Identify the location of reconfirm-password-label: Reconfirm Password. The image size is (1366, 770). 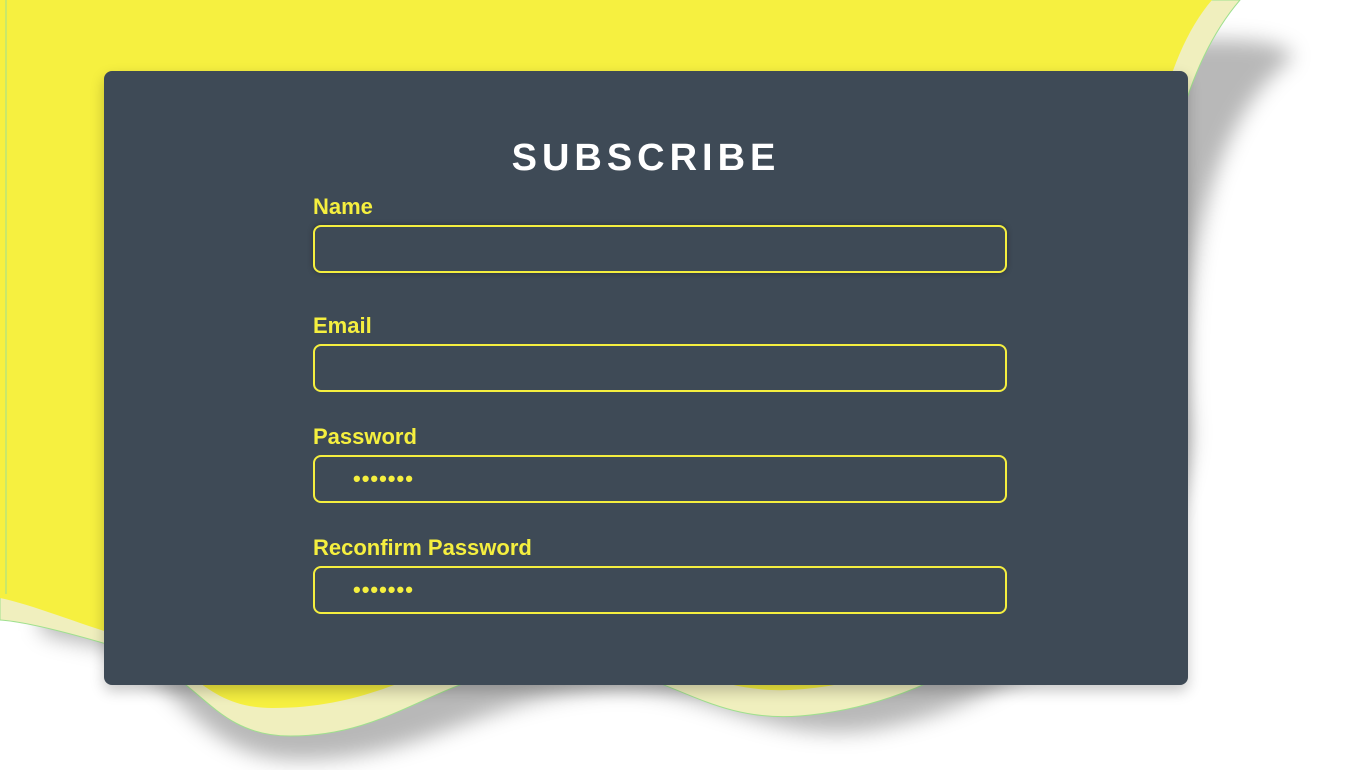
(422, 547).